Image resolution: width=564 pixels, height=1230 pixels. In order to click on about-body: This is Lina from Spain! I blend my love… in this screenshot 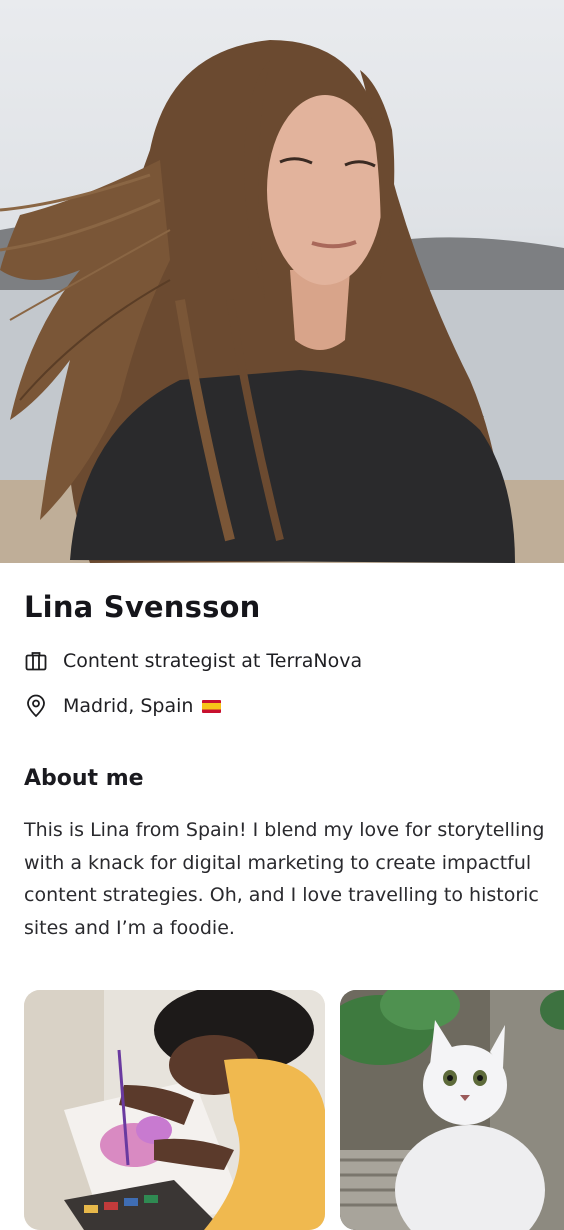, I will do `click(284, 879)`.